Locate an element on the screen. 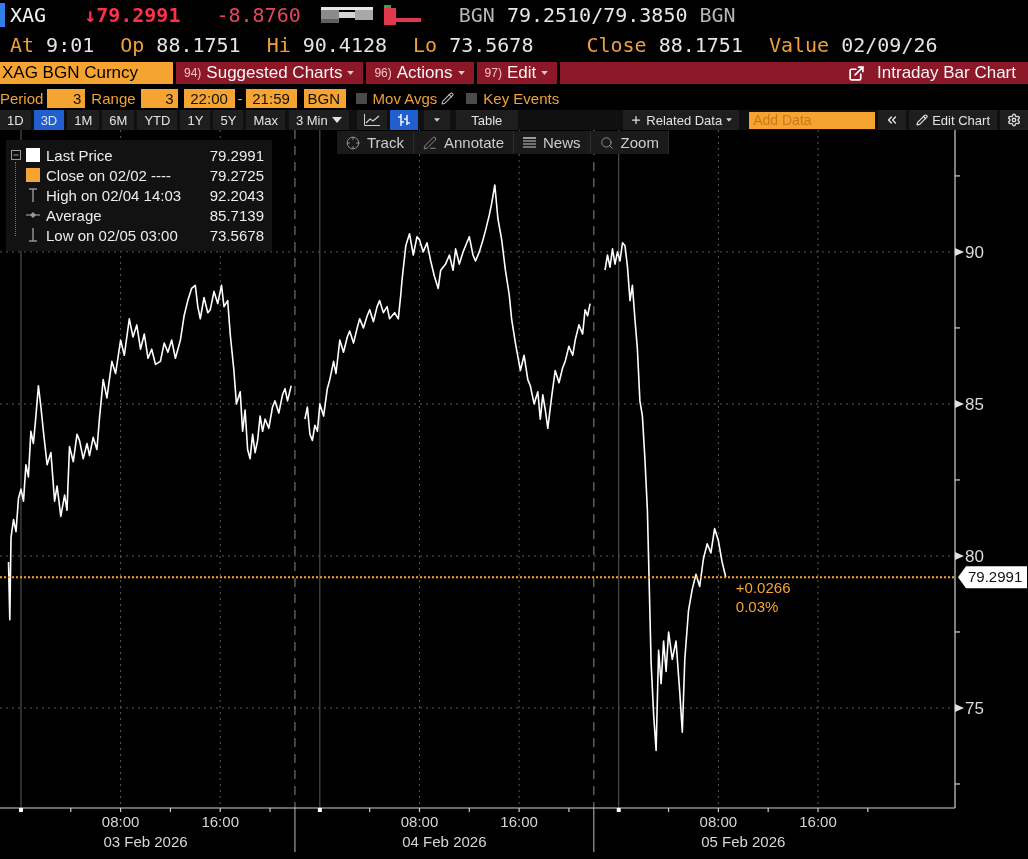 Image resolution: width=1028 pixels, height=859 pixels. range-button: 3D is located at coordinates (49, 120).